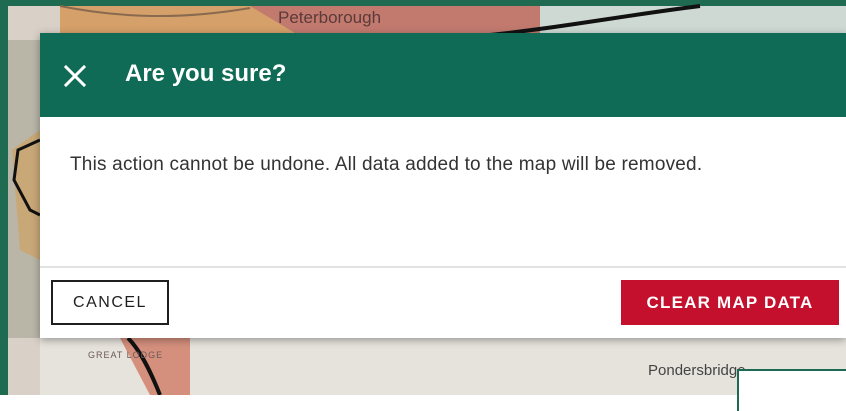 The width and height of the screenshot is (846, 411). I want to click on dialog-divider, so click(443, 267).